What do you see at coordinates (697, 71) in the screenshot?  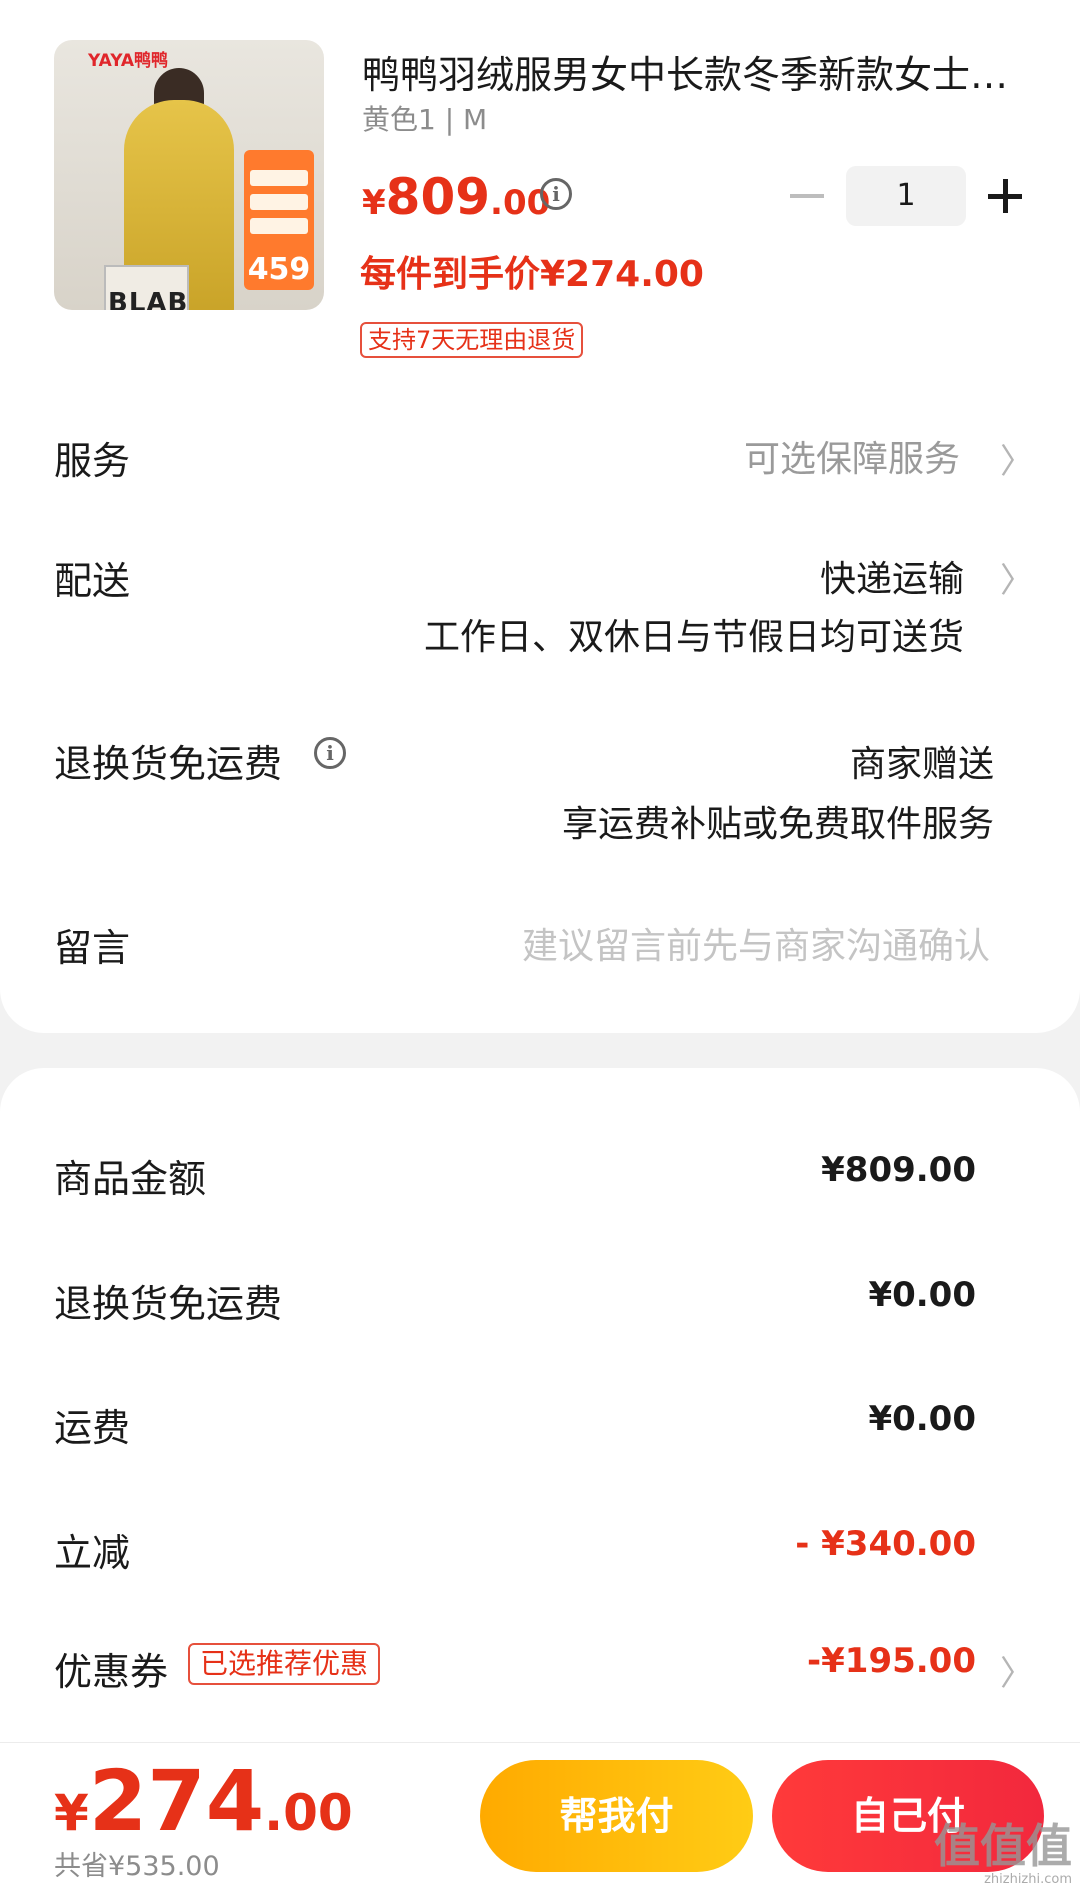 I see `product-title: 鸭鸭羽绒服男女中长款冬季新款女士保暖加厚外套` at bounding box center [697, 71].